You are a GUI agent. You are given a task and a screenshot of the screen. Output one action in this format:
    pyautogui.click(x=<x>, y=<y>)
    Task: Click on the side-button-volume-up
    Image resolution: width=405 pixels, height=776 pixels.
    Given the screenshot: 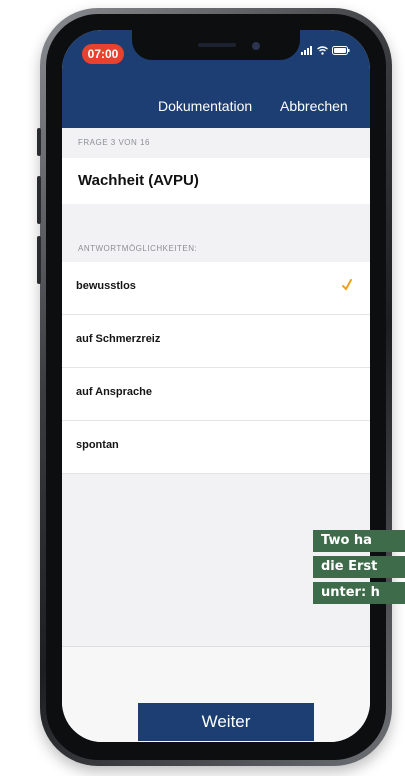 What is the action you would take?
    pyautogui.click(x=39, y=200)
    